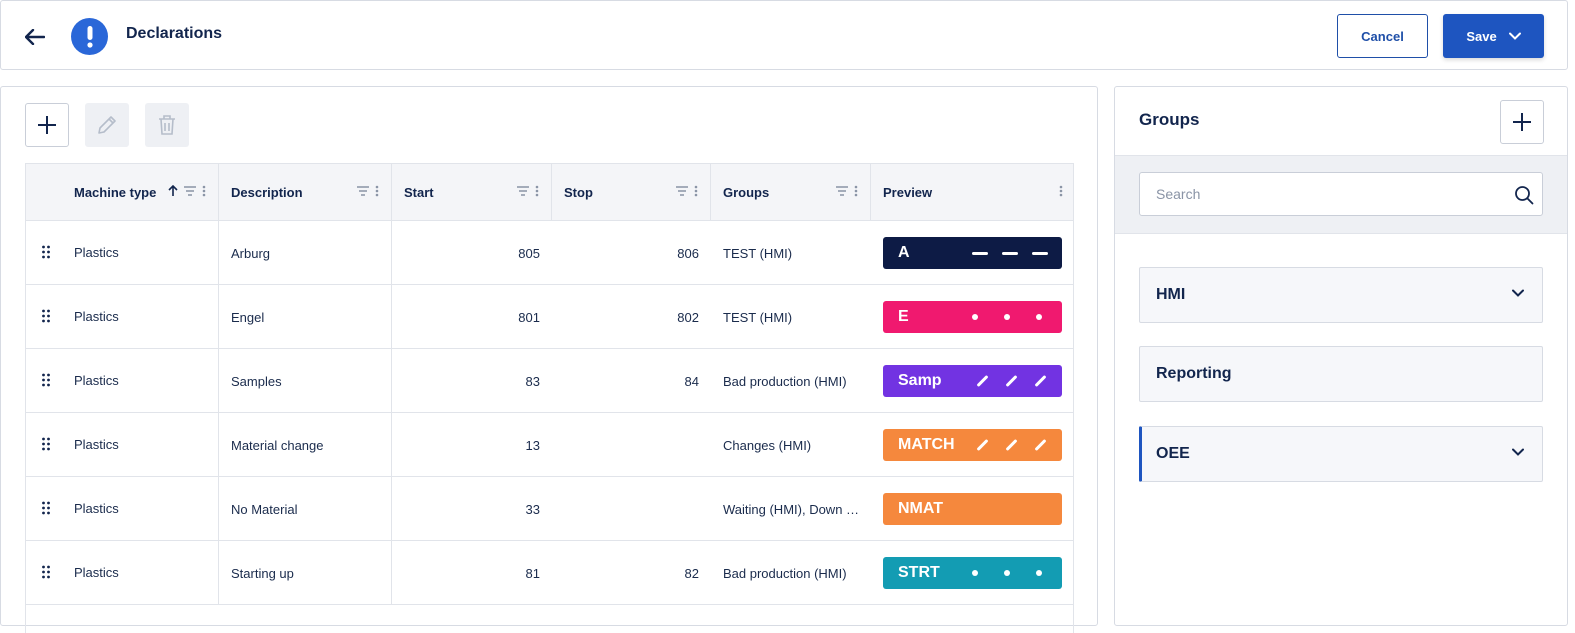 The image size is (1575, 633). I want to click on exclamation-icon, so click(89, 36).